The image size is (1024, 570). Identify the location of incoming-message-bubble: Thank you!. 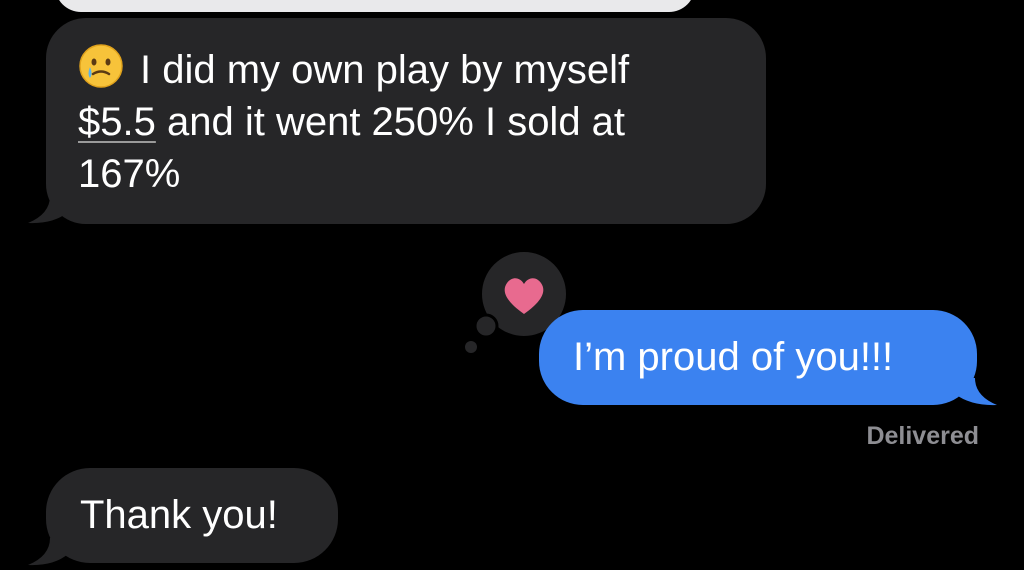
(192, 515).